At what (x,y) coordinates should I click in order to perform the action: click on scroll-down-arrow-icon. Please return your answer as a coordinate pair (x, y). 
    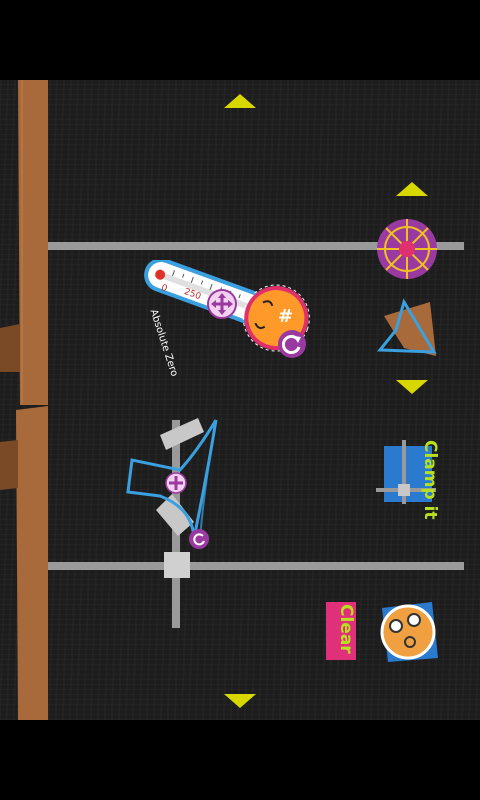
    Looking at the image, I should click on (240, 700).